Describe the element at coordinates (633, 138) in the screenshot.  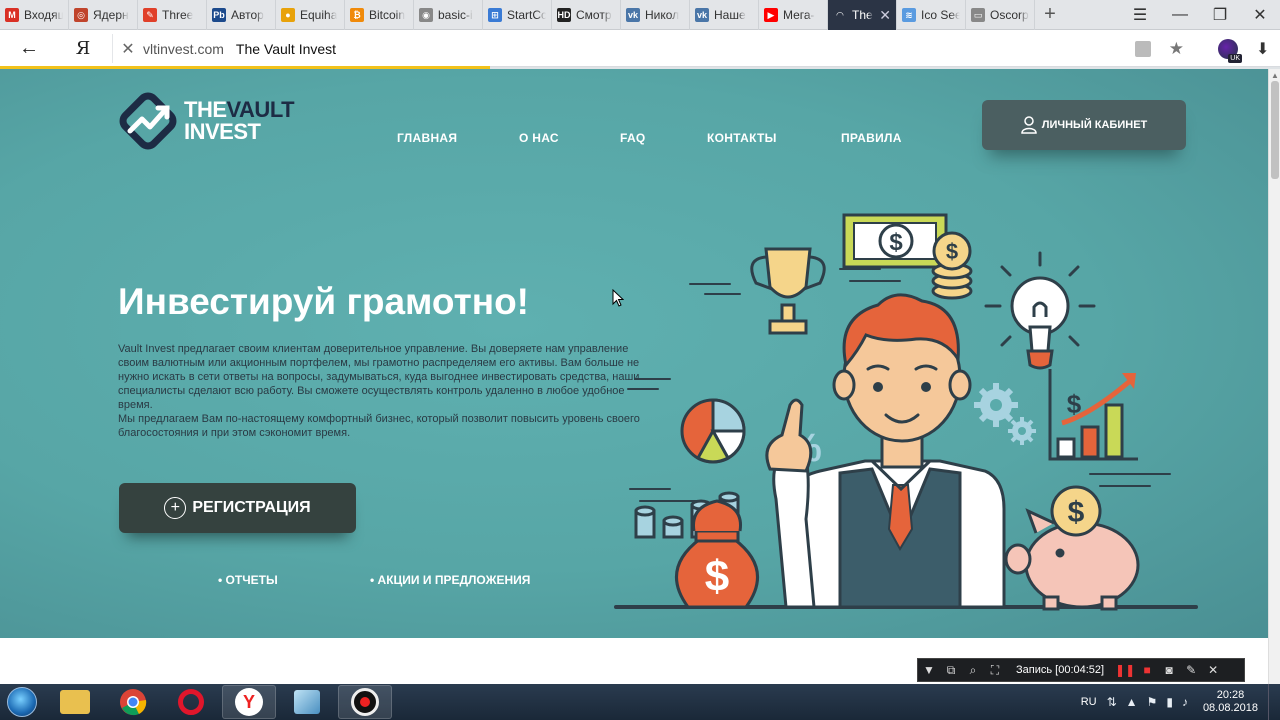
I see `nav-faq: FAQ` at that location.